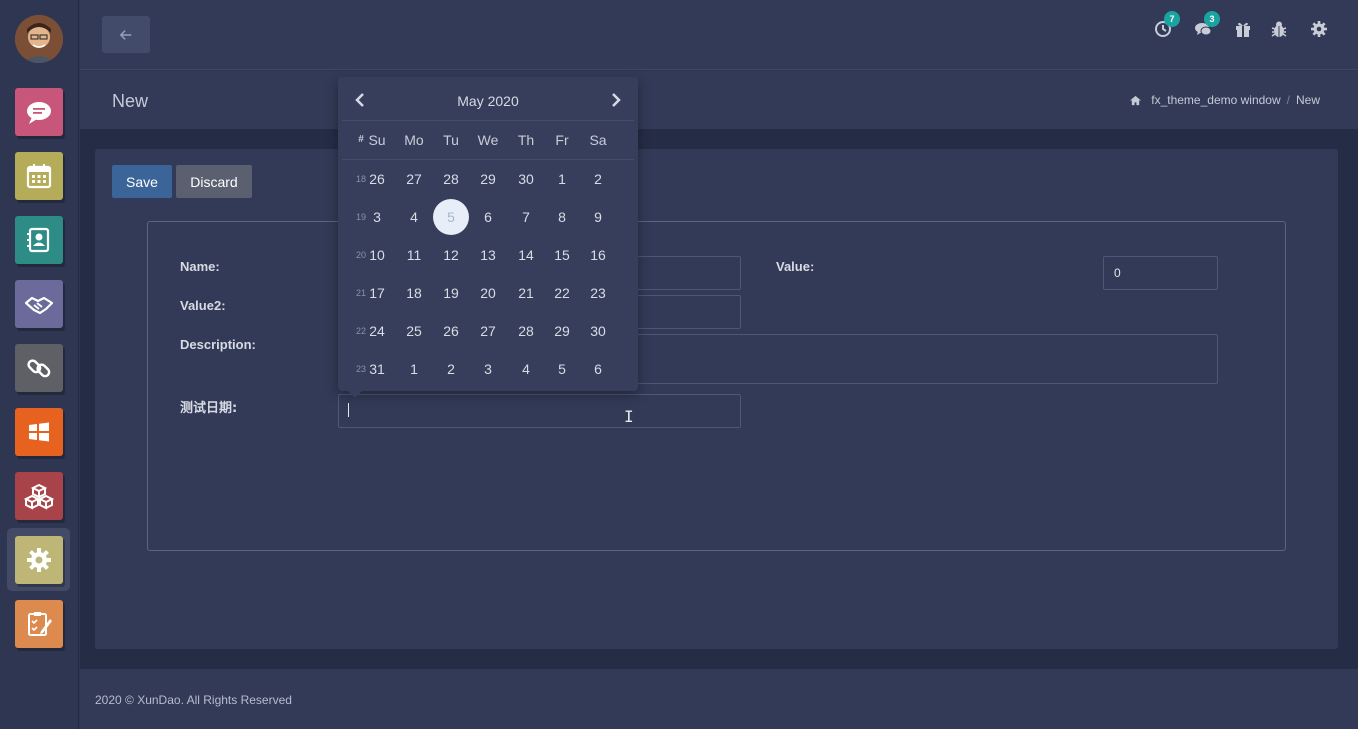 This screenshot has width=1358, height=729. I want to click on datepicker-month-title: May 2020, so click(488, 101).